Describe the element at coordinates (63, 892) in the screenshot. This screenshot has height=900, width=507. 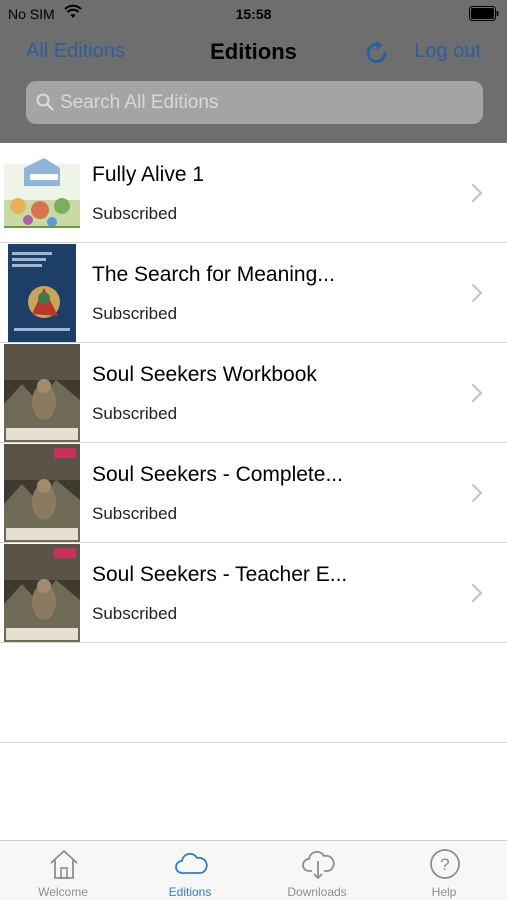
I see `tab-label: Welcome` at that location.